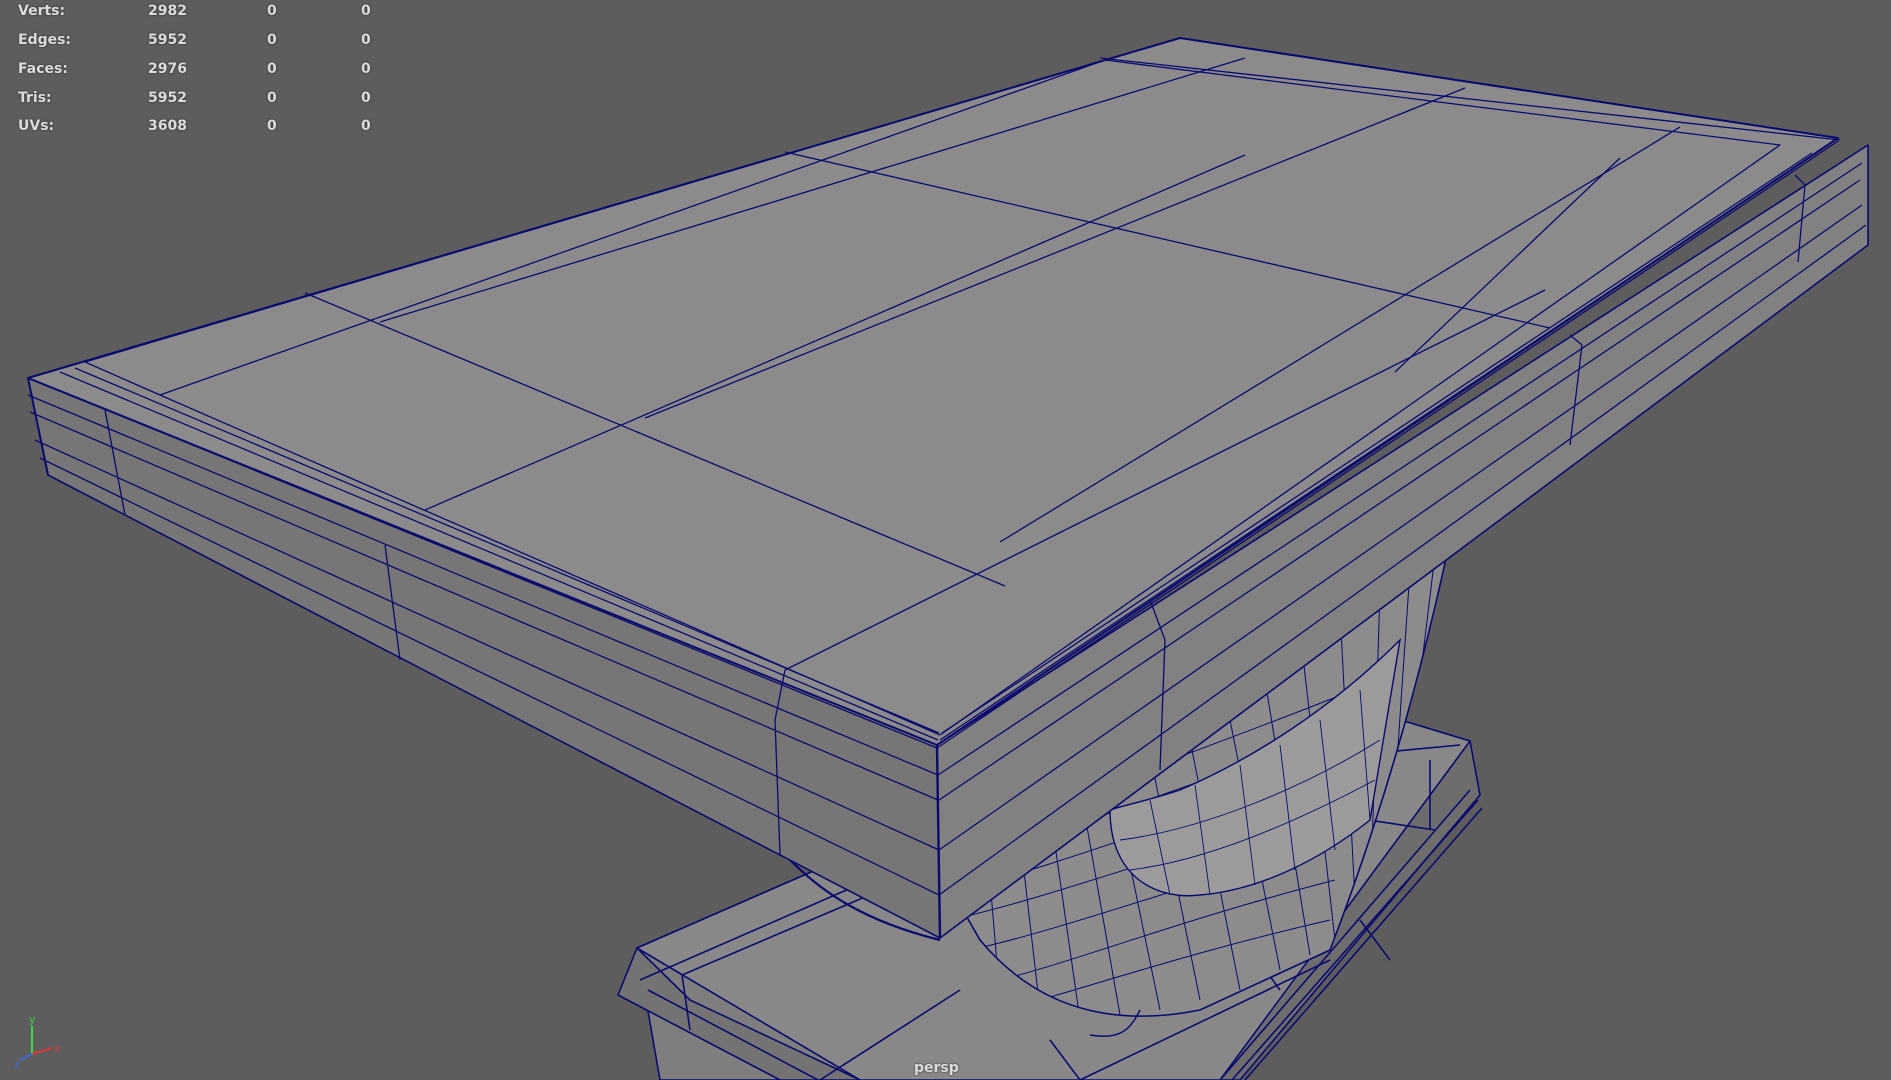 The image size is (1891, 1080). What do you see at coordinates (936, 1068) in the screenshot?
I see `camera-name-label: persp` at bounding box center [936, 1068].